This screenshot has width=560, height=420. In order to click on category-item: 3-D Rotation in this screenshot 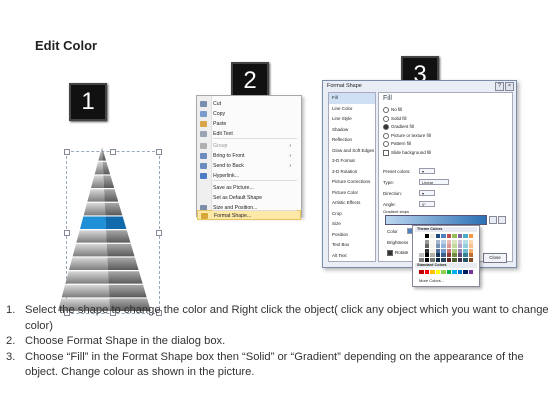, I will do `click(352, 172)`.